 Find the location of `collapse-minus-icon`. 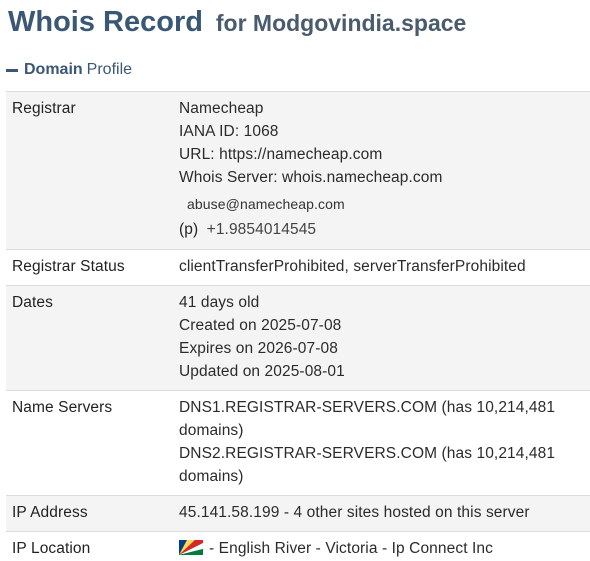

collapse-minus-icon is located at coordinates (12, 70).